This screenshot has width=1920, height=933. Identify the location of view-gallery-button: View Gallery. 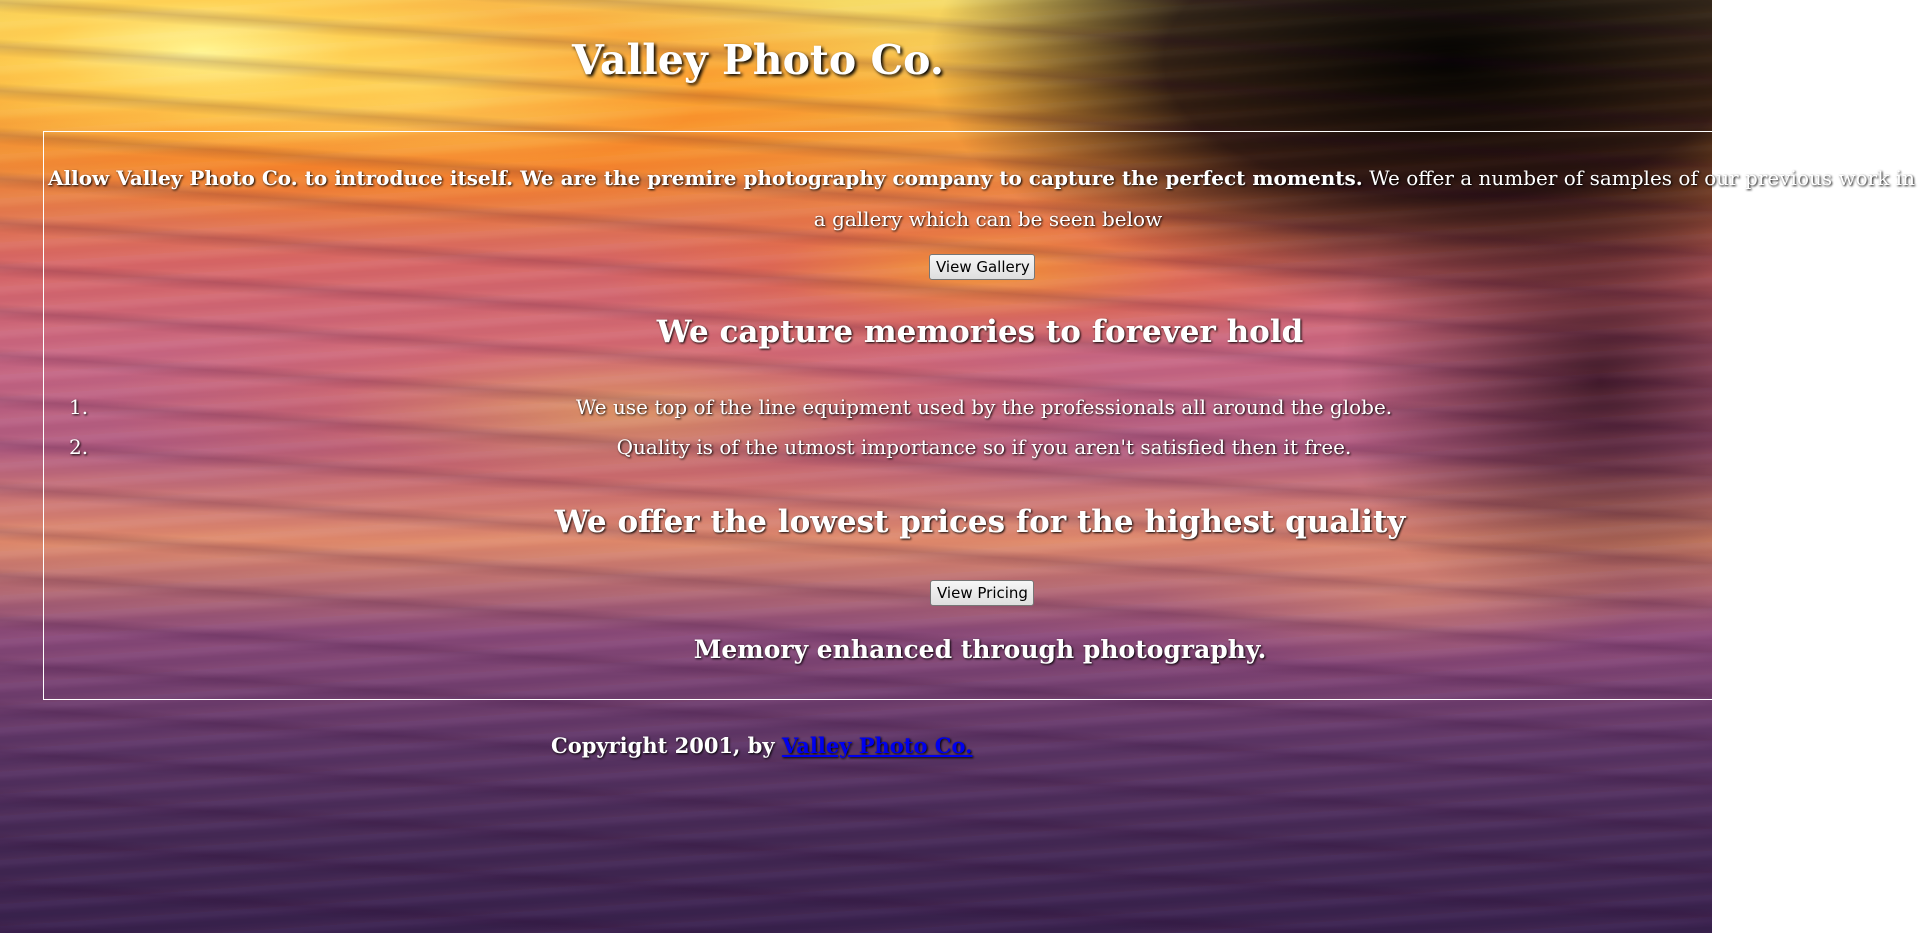
(982, 267).